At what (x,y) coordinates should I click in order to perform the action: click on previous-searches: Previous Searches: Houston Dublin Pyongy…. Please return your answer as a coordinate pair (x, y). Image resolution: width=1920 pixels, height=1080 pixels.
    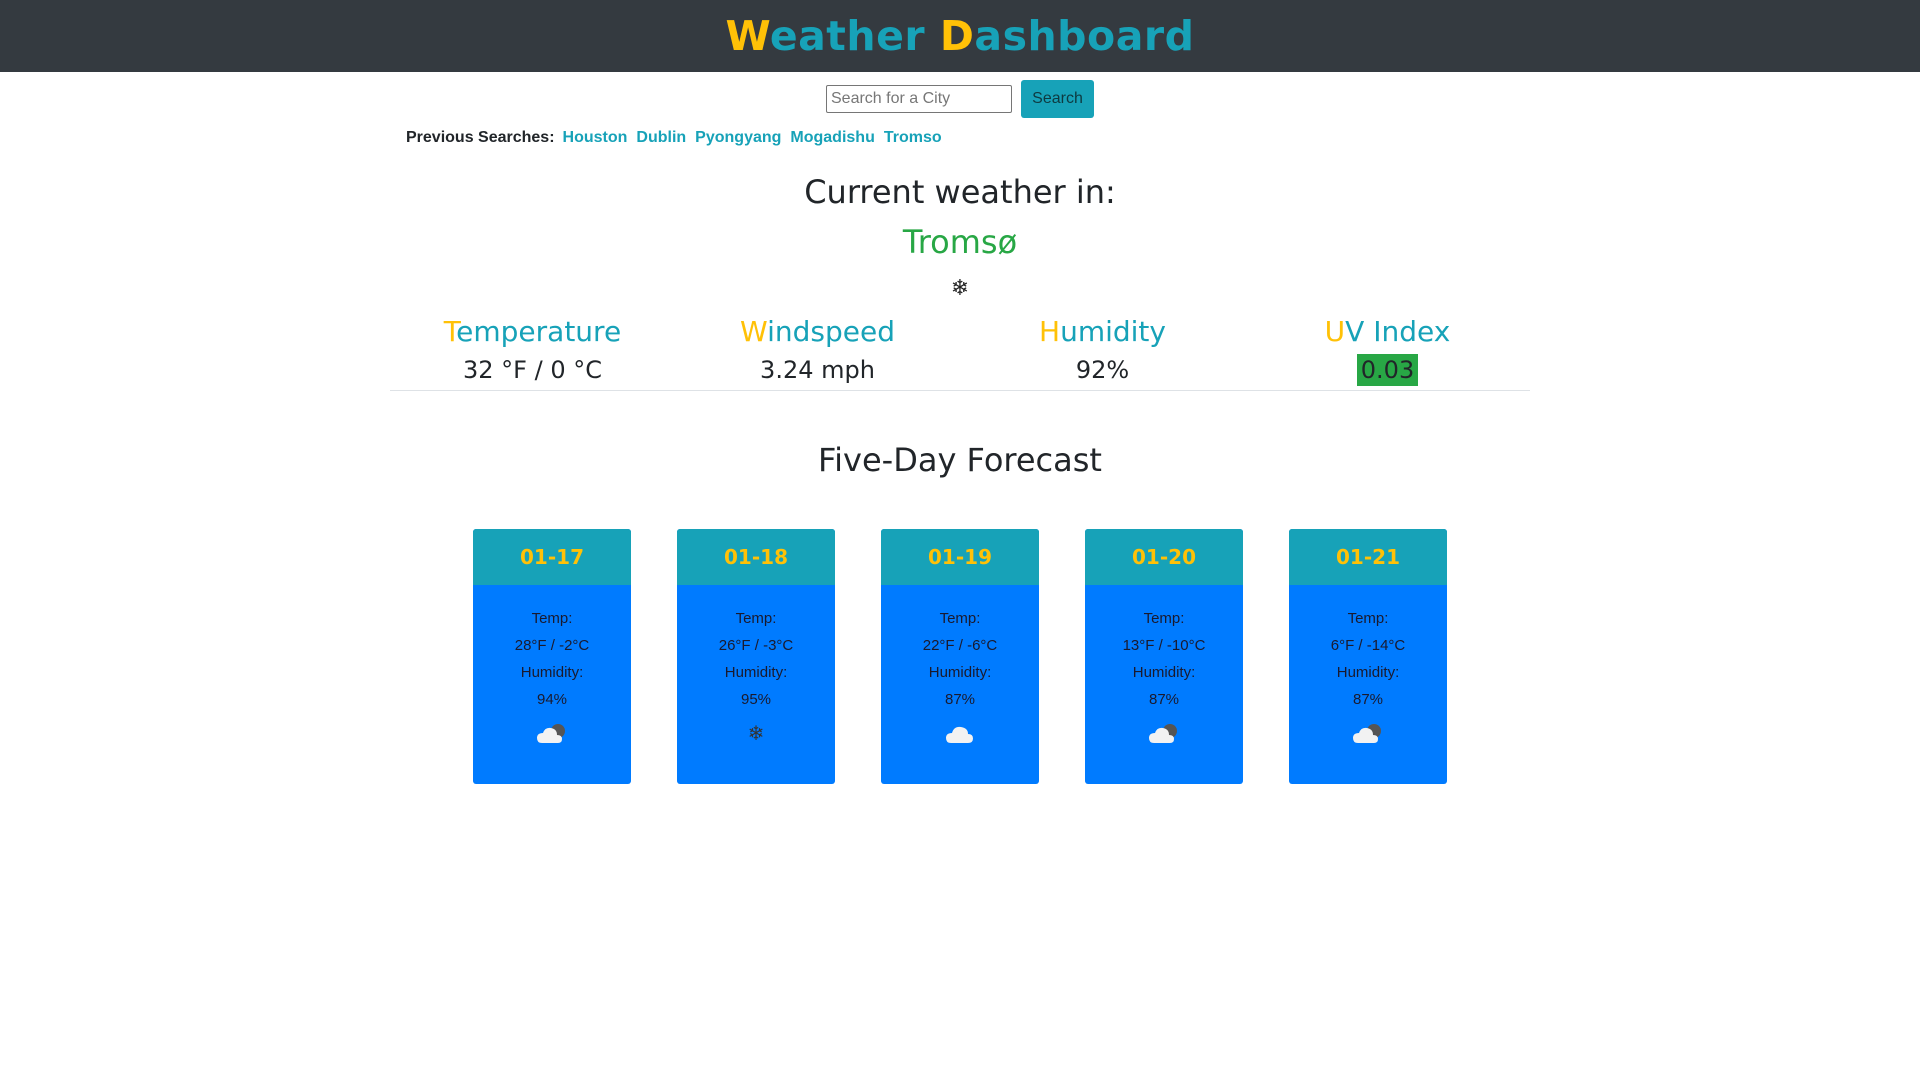
    Looking at the image, I should click on (1163, 138).